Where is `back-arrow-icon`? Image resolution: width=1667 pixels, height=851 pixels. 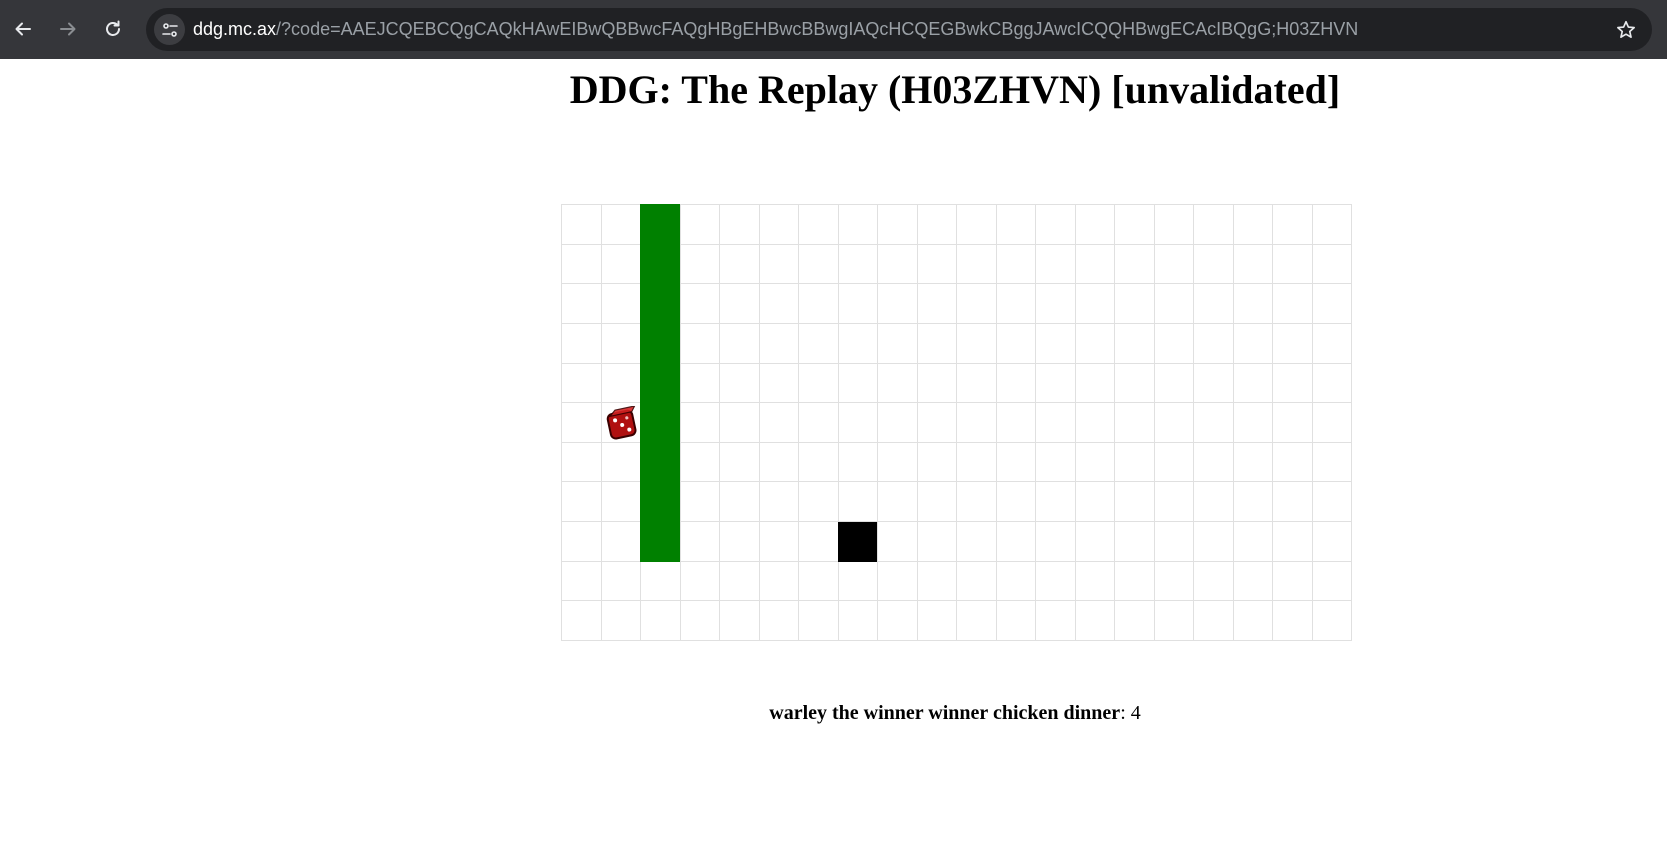 back-arrow-icon is located at coordinates (23, 29).